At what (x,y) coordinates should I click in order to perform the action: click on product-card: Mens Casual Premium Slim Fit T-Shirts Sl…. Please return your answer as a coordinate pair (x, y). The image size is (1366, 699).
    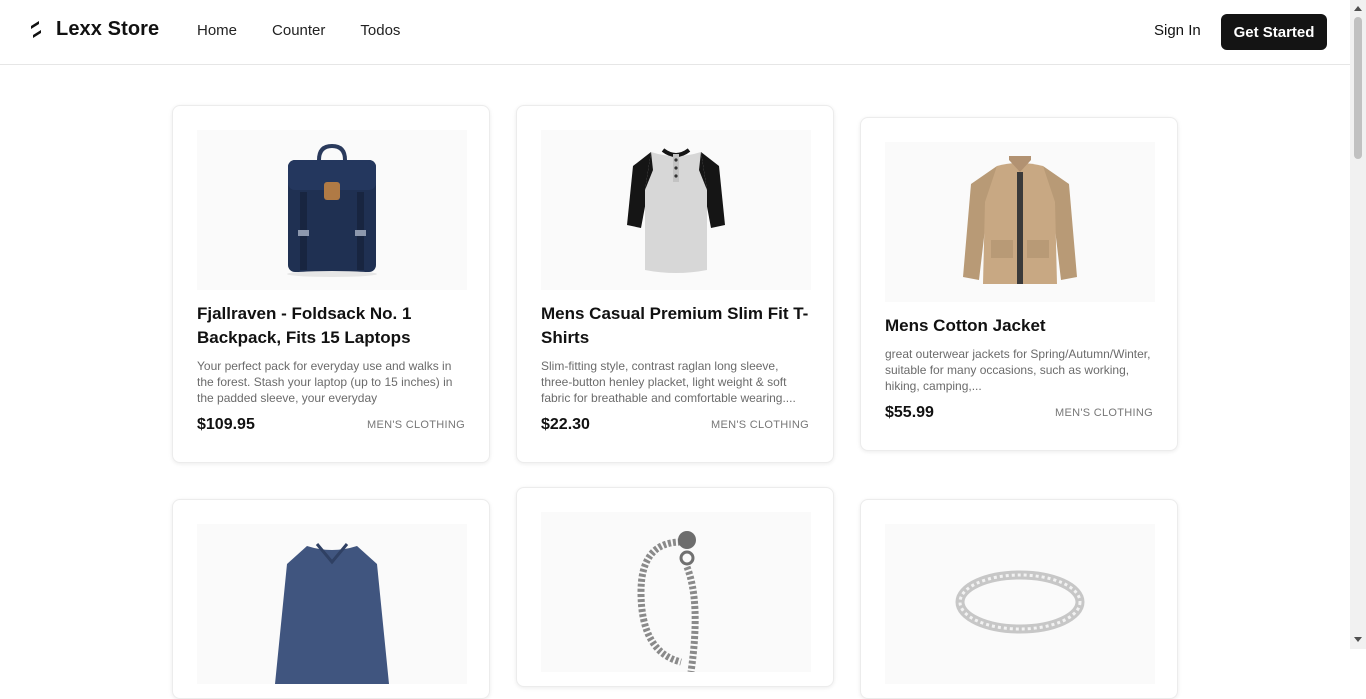
    Looking at the image, I should click on (675, 284).